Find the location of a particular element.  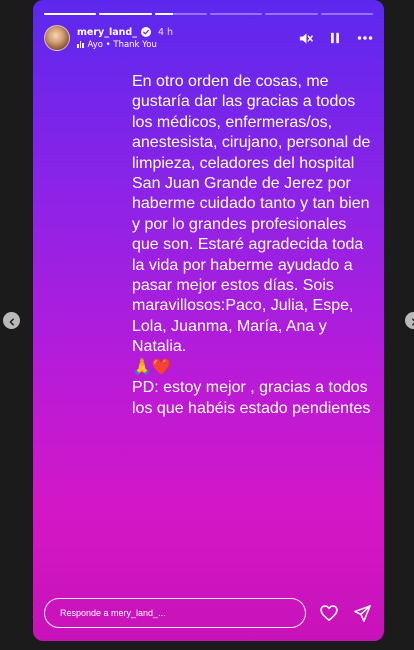

previous-story-button is located at coordinates (11, 320).